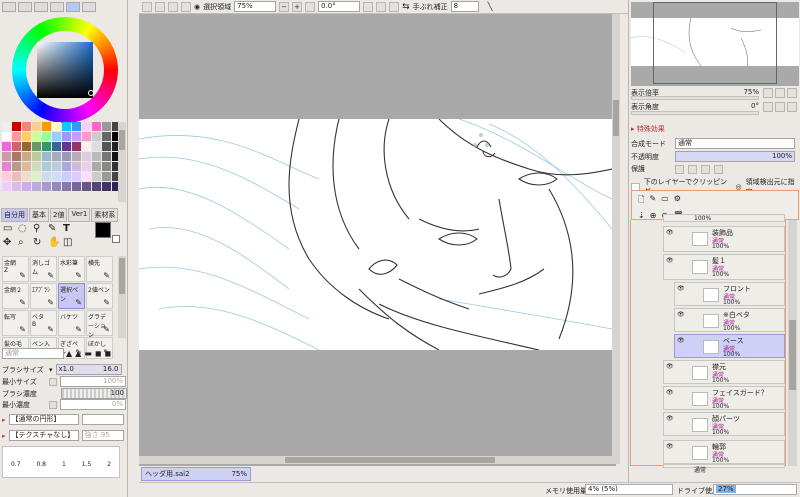 The width and height of the screenshot is (800, 497). What do you see at coordinates (729, 320) in the screenshot?
I see `layer-item: 👁 ※白ベタ 通常 100%` at bounding box center [729, 320].